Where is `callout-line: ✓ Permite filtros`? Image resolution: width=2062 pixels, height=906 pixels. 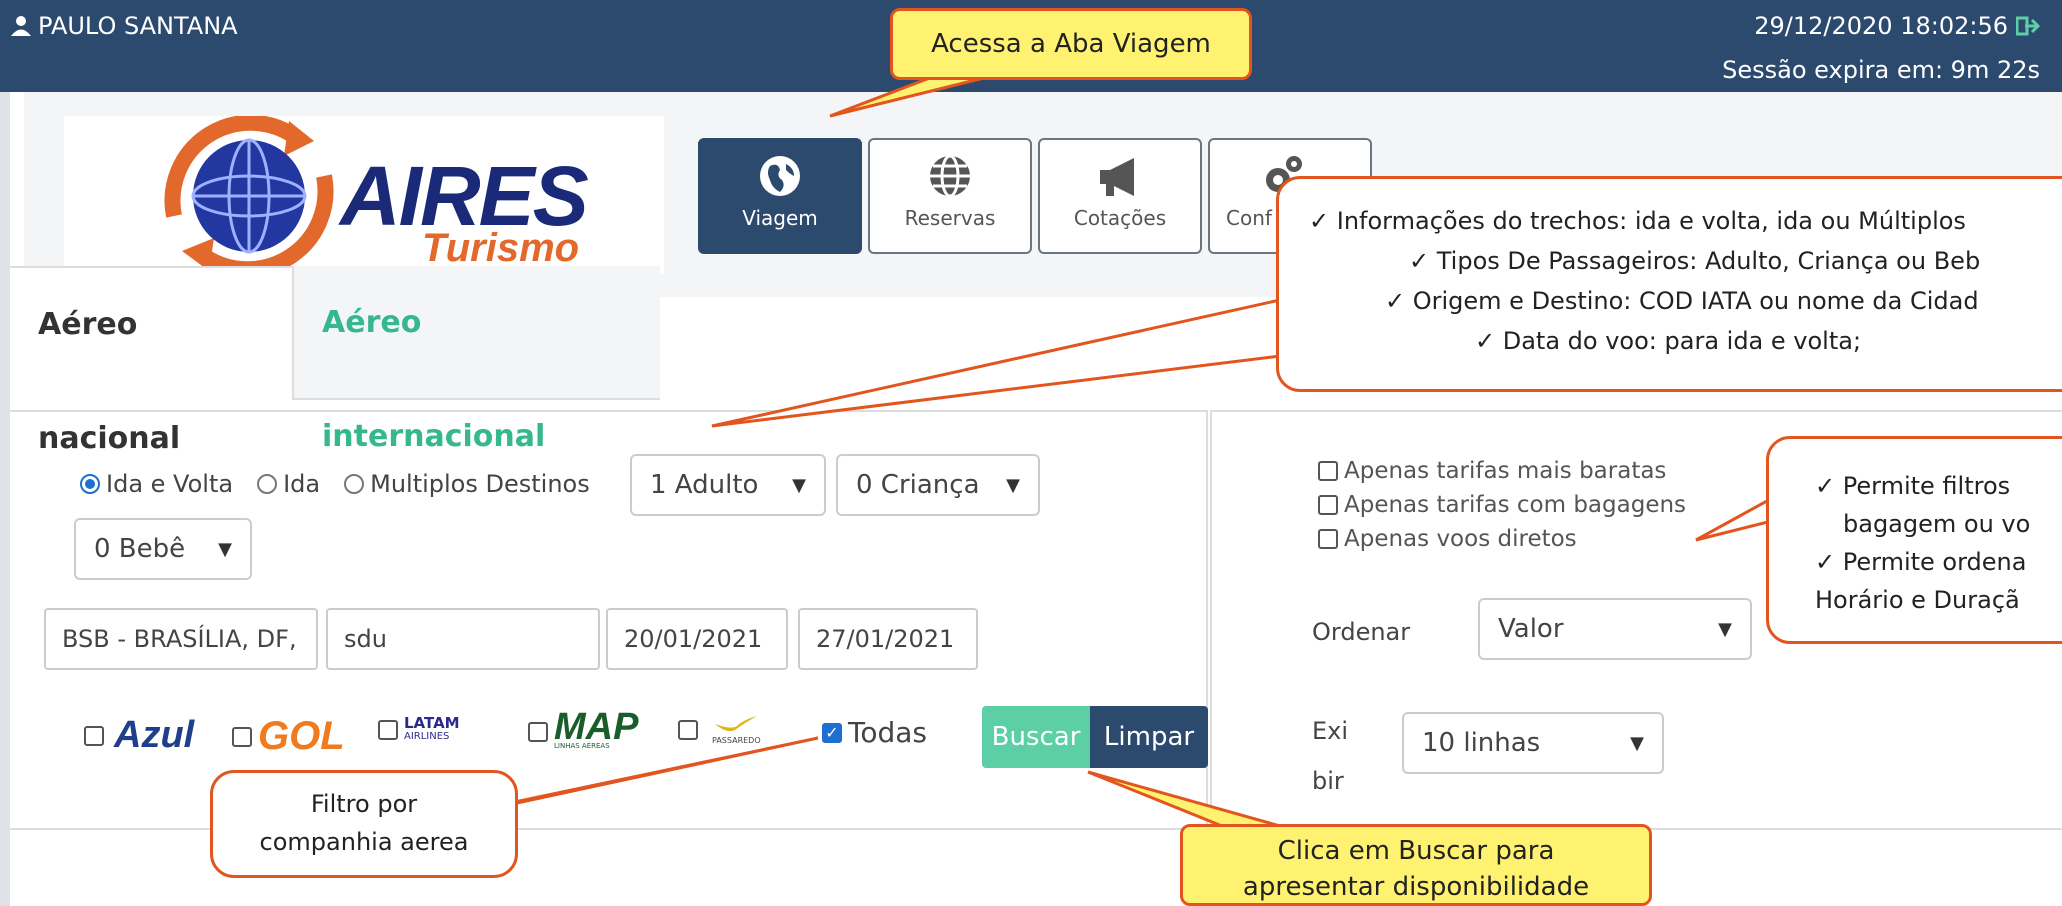
callout-line: ✓ Permite filtros is located at coordinates (1913, 486).